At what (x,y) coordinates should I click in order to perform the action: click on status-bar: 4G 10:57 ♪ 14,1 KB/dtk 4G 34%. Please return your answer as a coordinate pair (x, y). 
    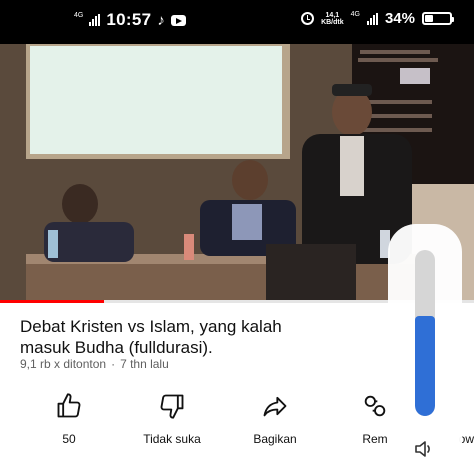
    Looking at the image, I should click on (237, 22).